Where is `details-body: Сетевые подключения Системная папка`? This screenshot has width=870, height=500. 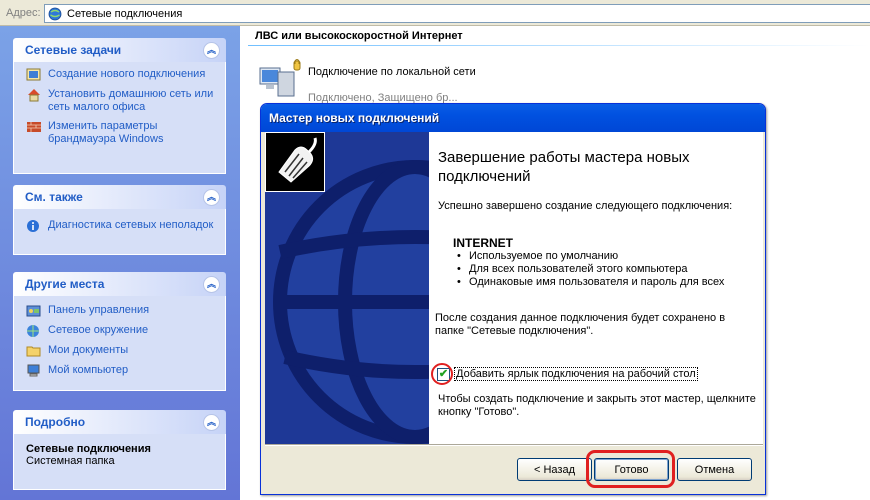 details-body: Сетевые подключения Системная папка is located at coordinates (119, 462).